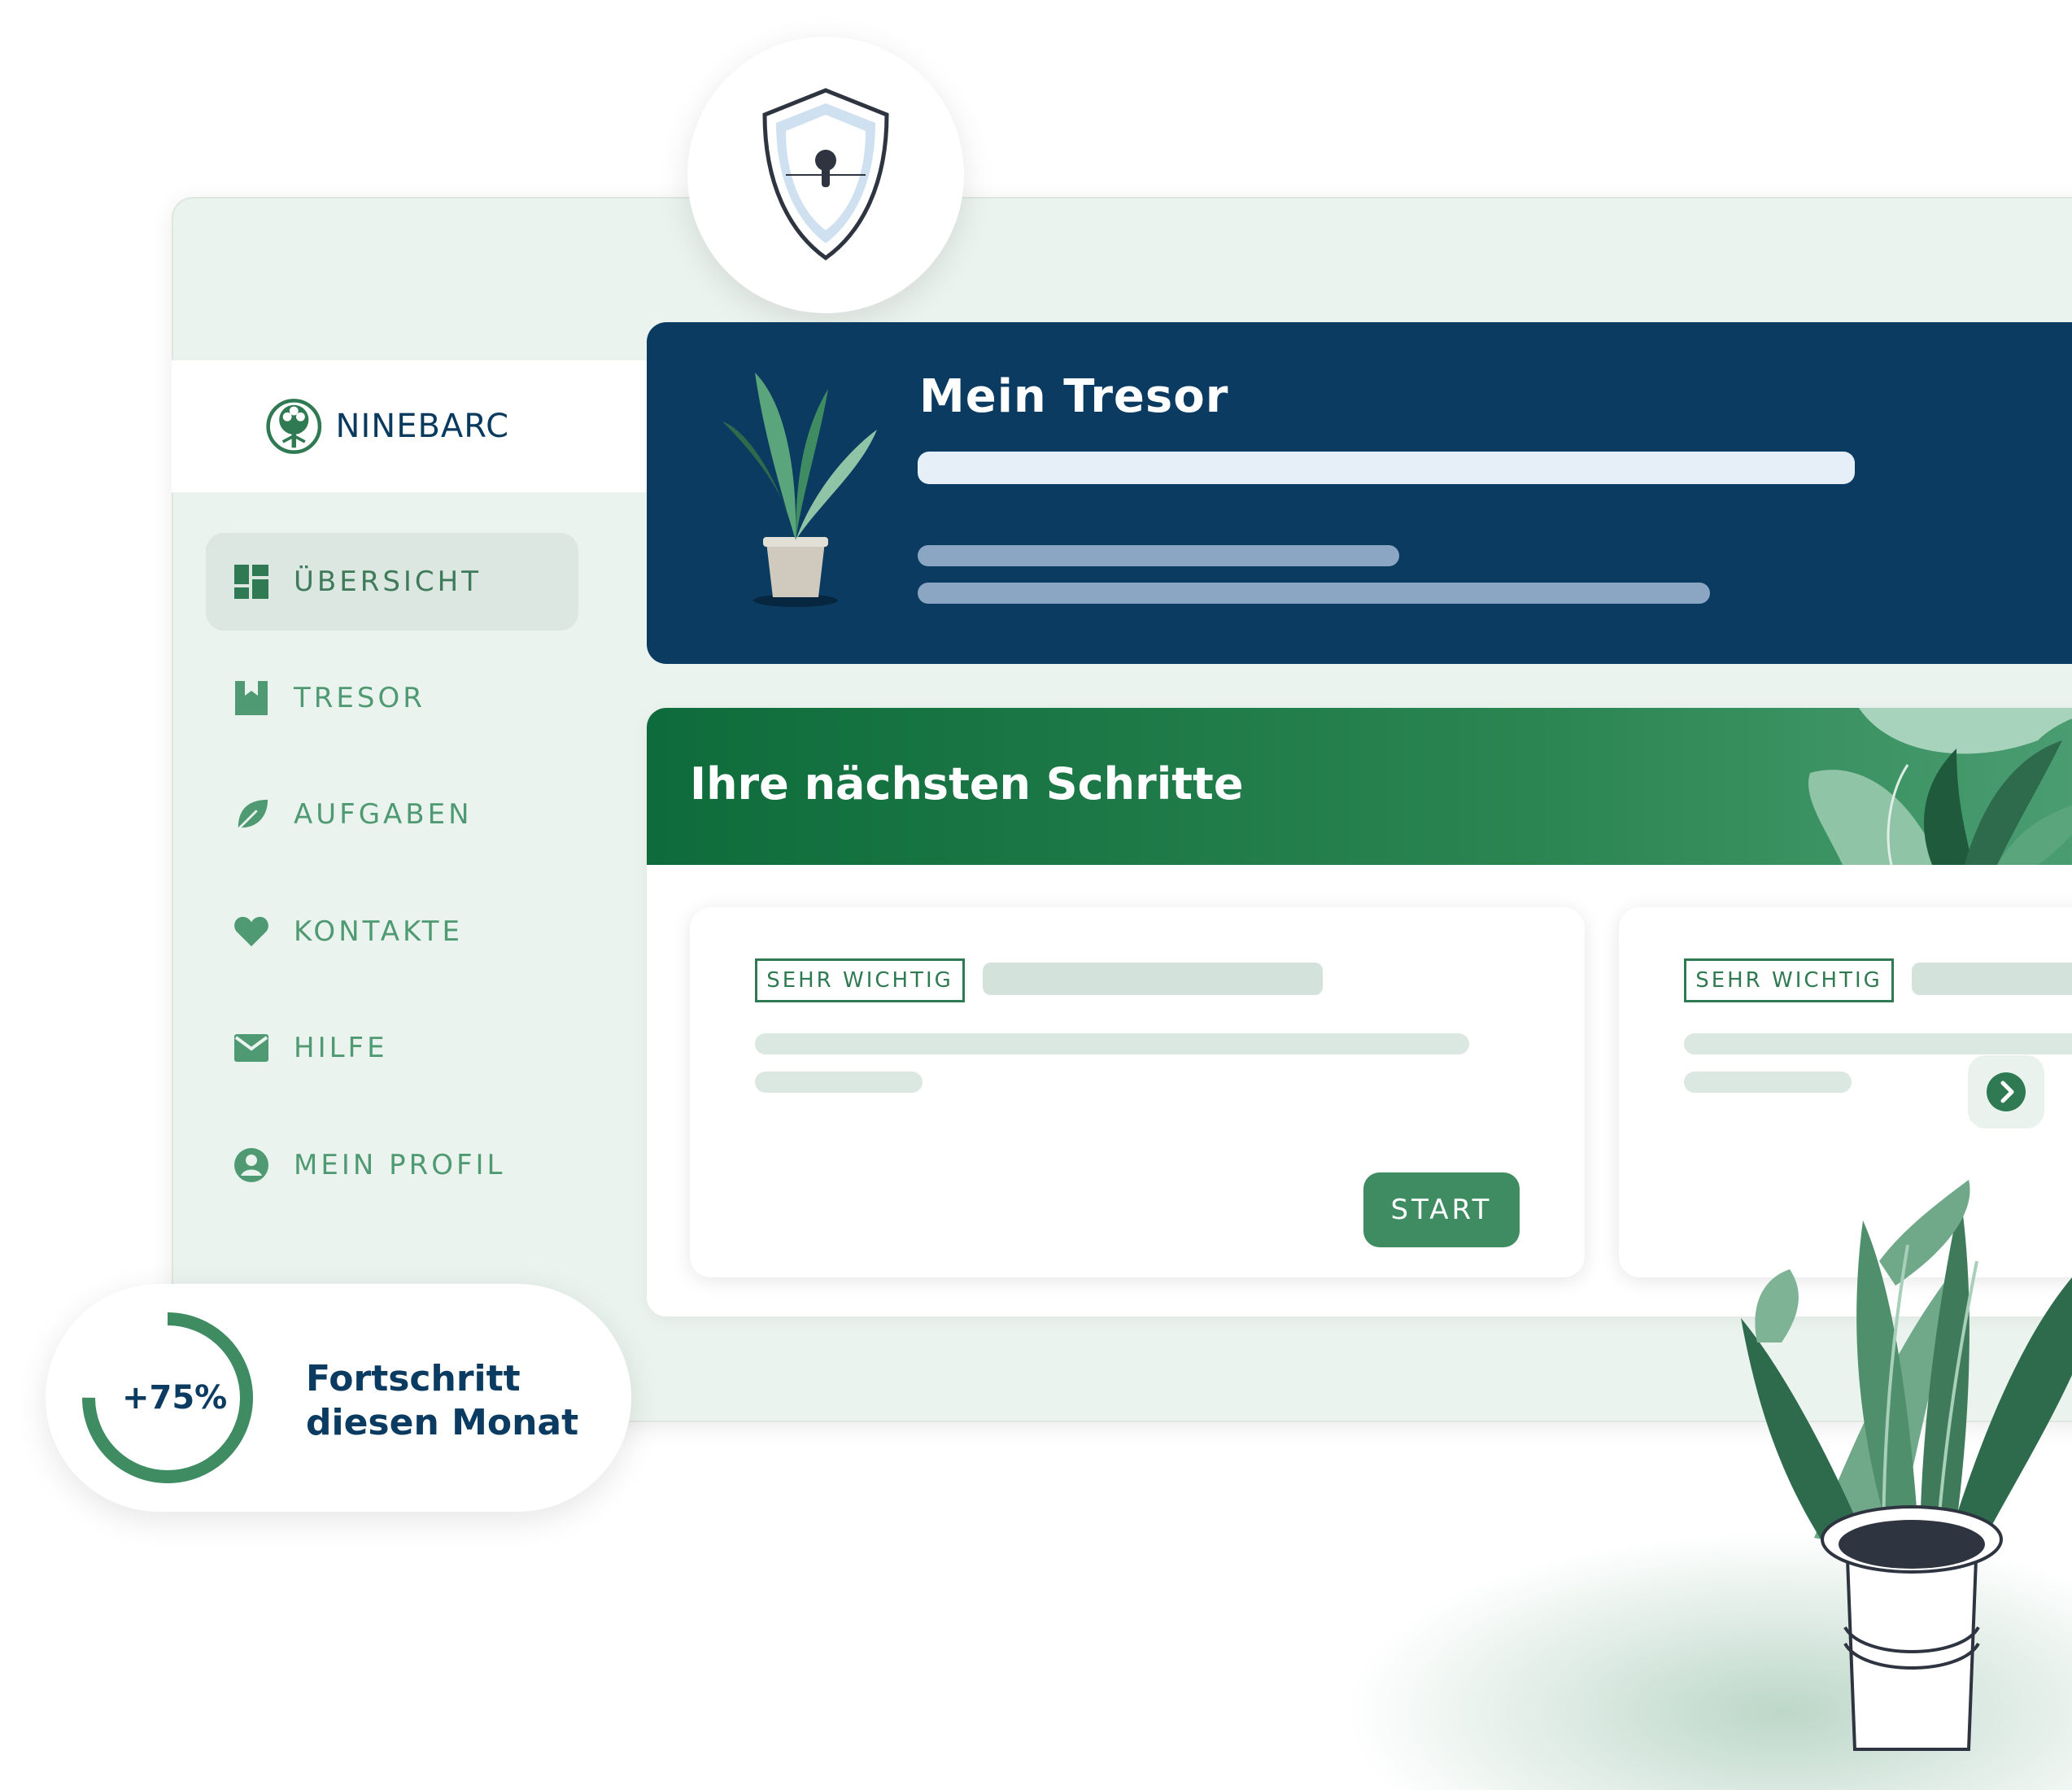  Describe the element at coordinates (392, 1048) in the screenshot. I see `sidebar-item-hilfe: HILFE` at that location.